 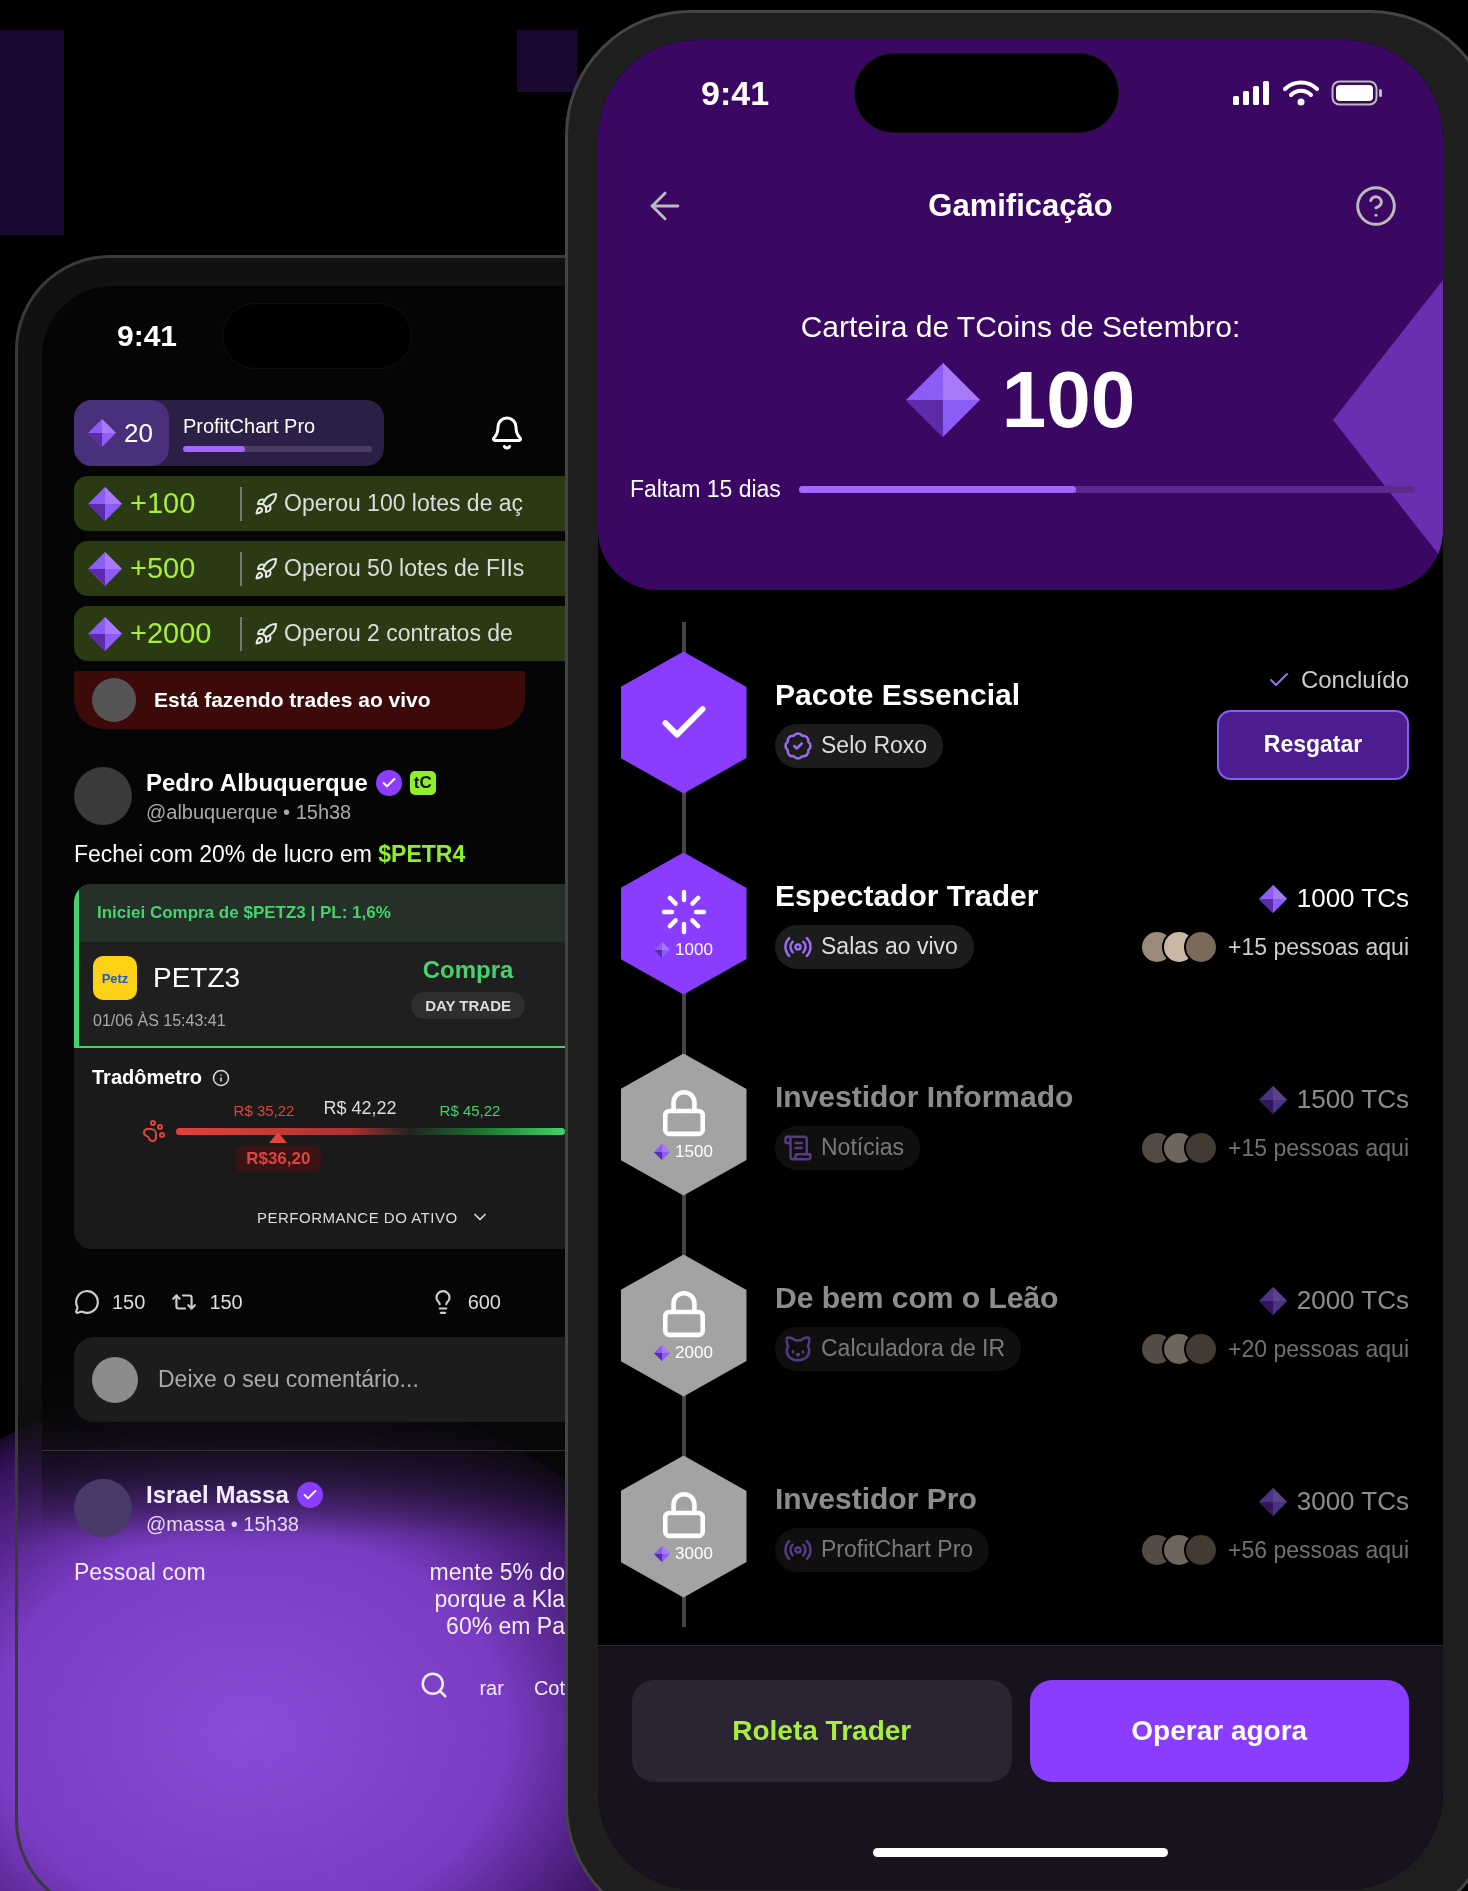 I want to click on milestone-title: De bem com o Leão, so click(x=917, y=1297).